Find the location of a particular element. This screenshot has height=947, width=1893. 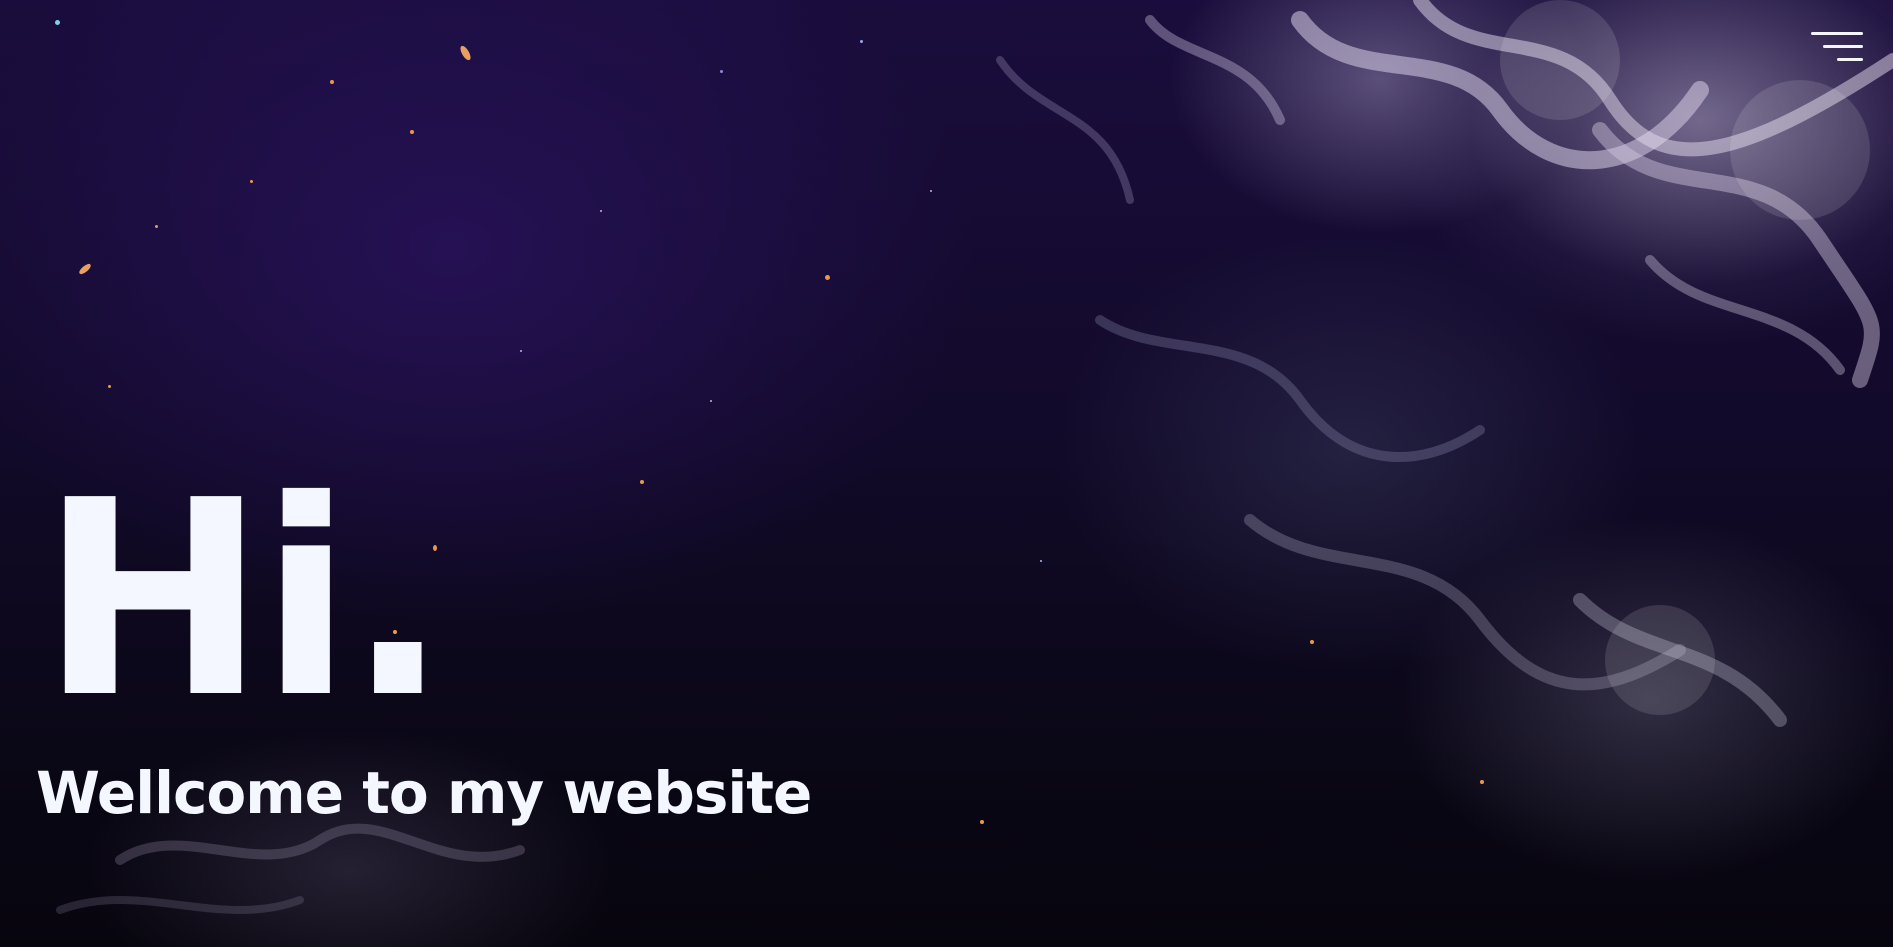

hero-subtitle: Wellcome to my website is located at coordinates (424, 793).